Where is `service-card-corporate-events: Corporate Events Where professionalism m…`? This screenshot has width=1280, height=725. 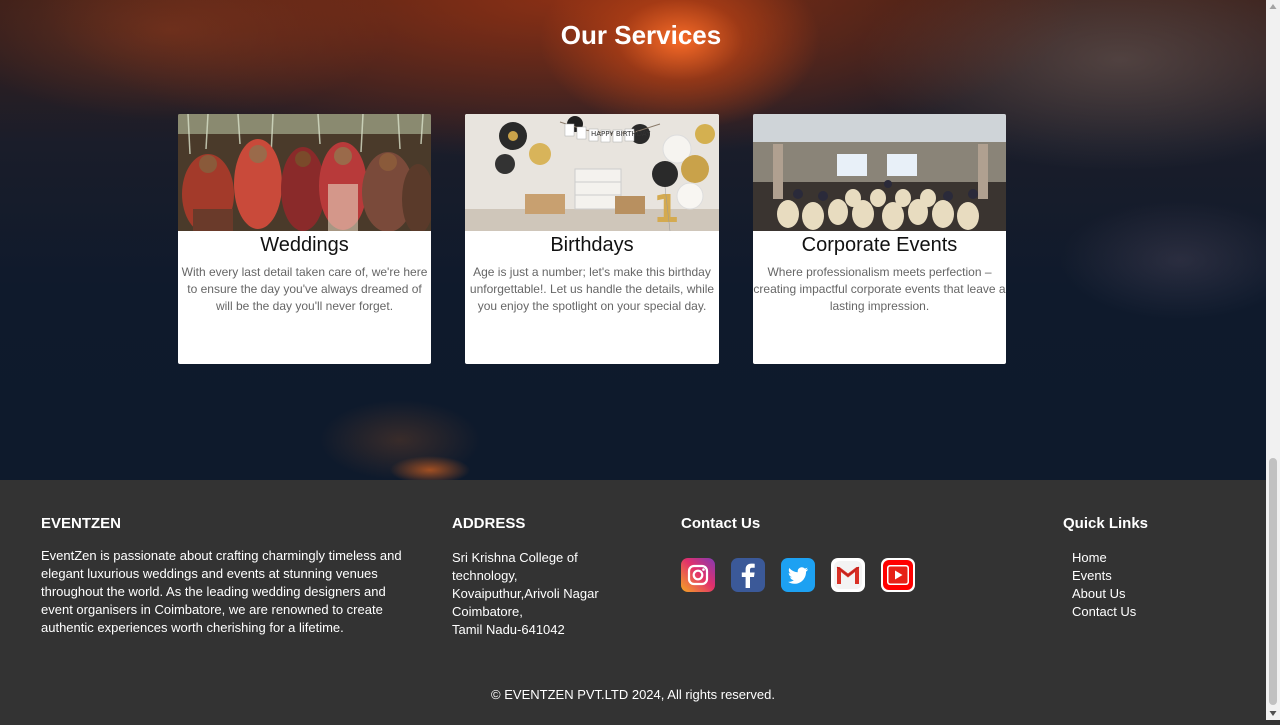
service-card-corporate-events: Corporate Events Where professionalism m… is located at coordinates (879, 239).